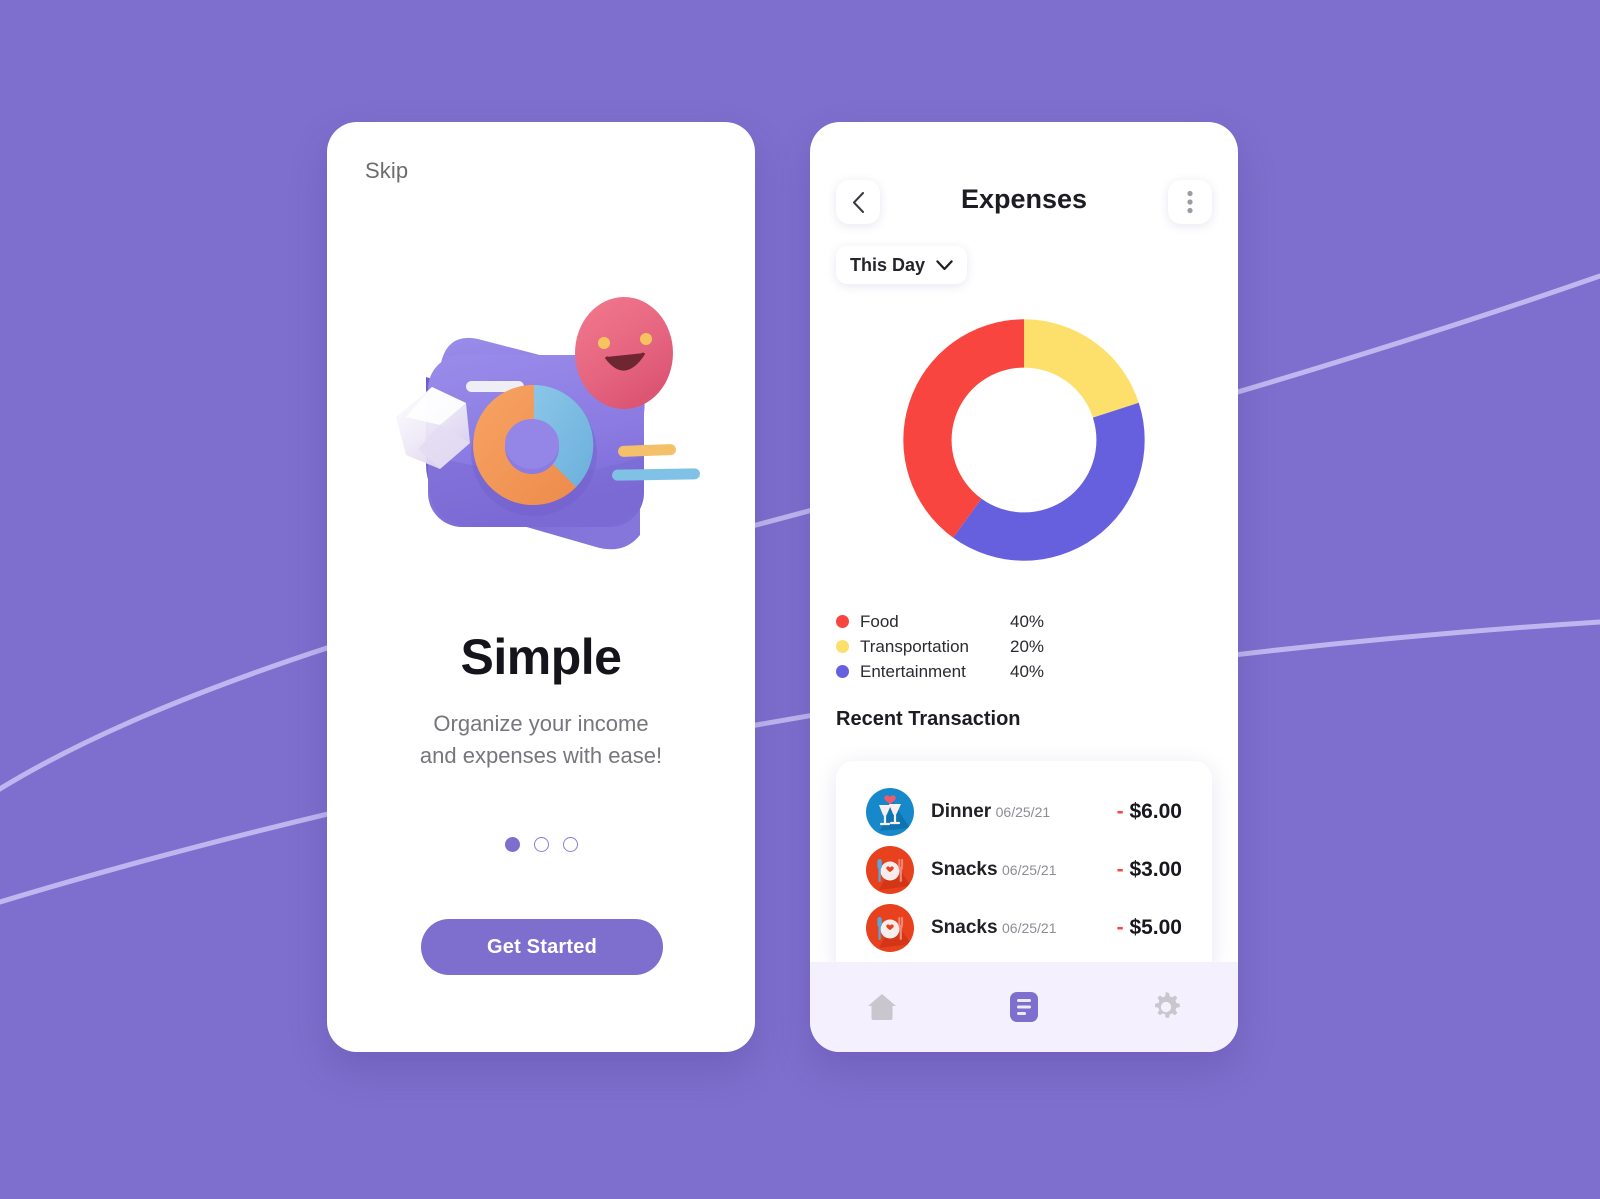  I want to click on skip-button: Skip, so click(386, 171).